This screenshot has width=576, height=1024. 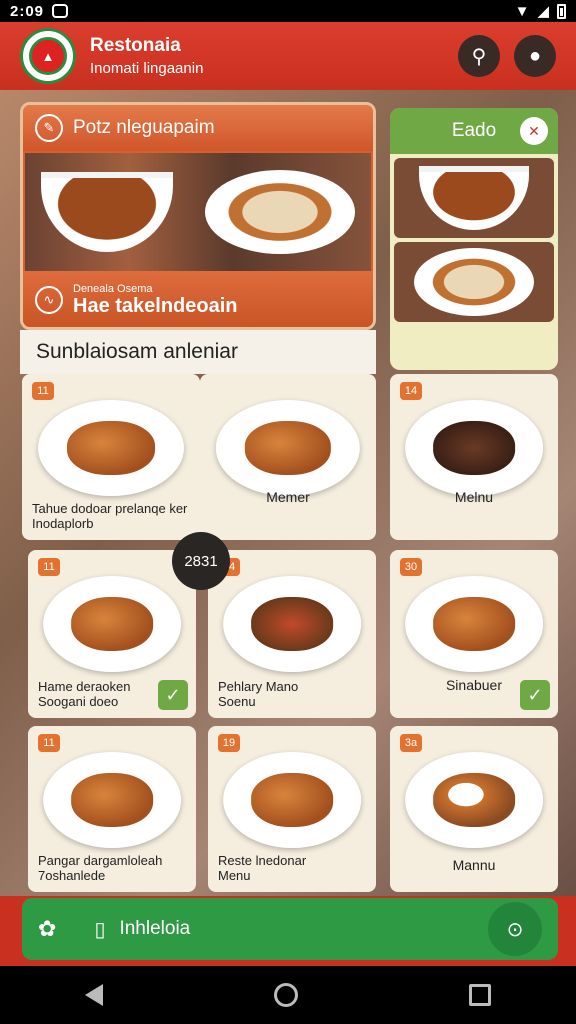 What do you see at coordinates (474, 497) in the screenshot?
I see `dish-name: Melnu` at bounding box center [474, 497].